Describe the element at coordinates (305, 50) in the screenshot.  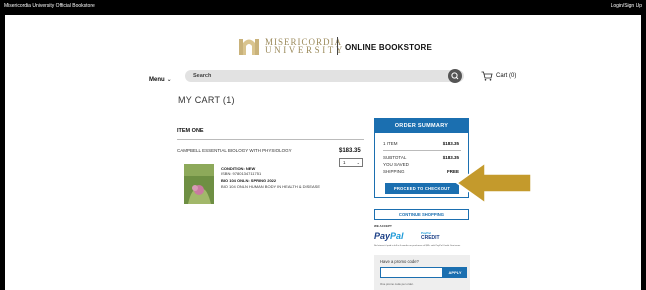
I see `logo-line-2: UNIVERSITY` at that location.